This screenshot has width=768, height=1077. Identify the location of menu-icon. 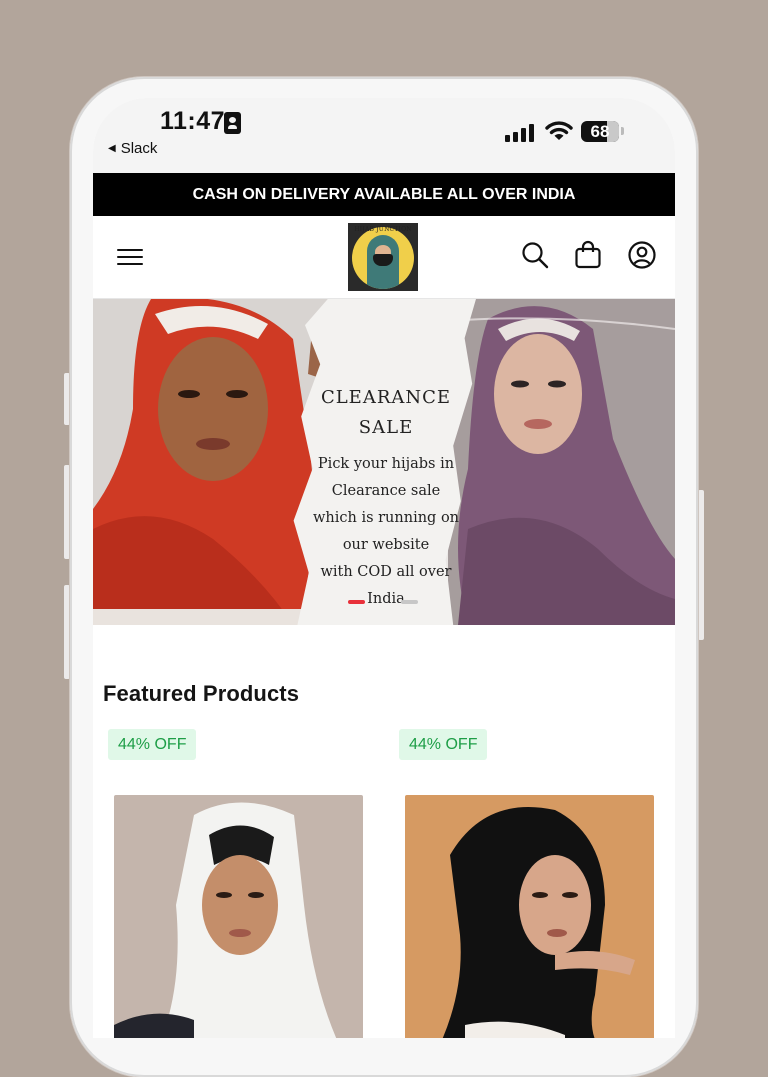
(130, 257).